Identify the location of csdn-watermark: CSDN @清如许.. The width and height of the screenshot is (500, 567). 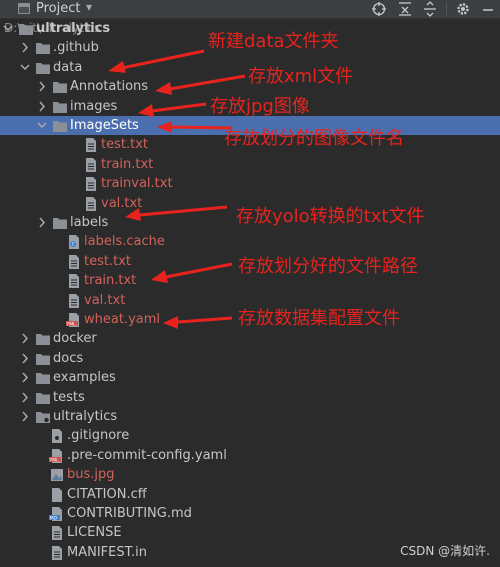
(445, 551).